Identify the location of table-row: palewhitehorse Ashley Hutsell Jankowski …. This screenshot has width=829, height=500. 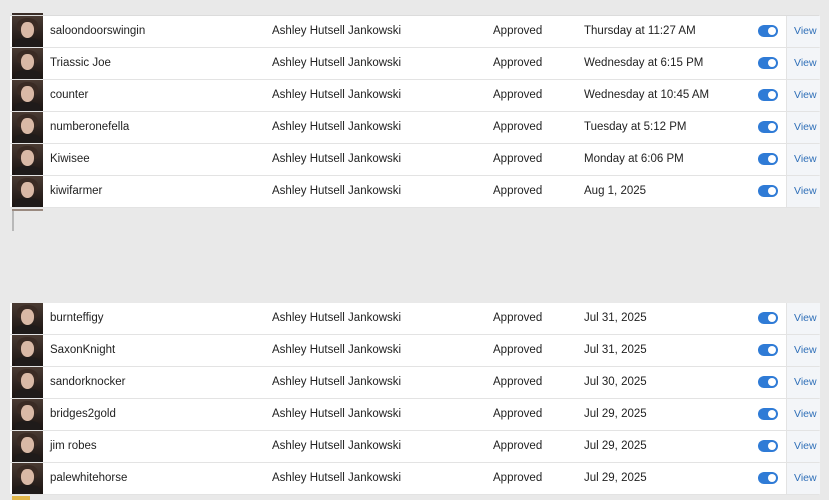
(415, 479).